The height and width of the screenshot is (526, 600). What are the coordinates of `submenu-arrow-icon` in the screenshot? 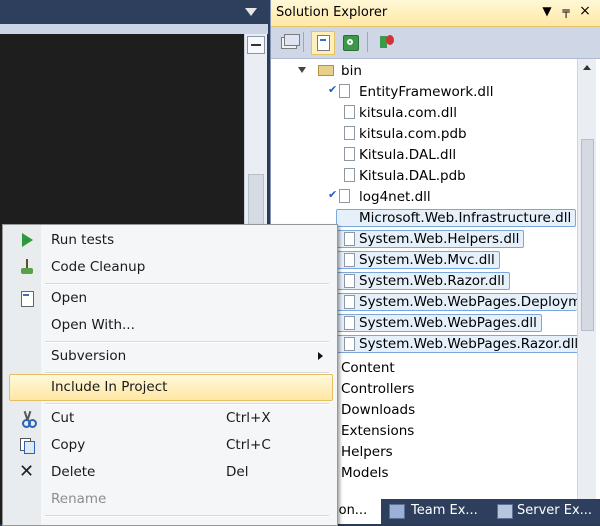 It's located at (320, 356).